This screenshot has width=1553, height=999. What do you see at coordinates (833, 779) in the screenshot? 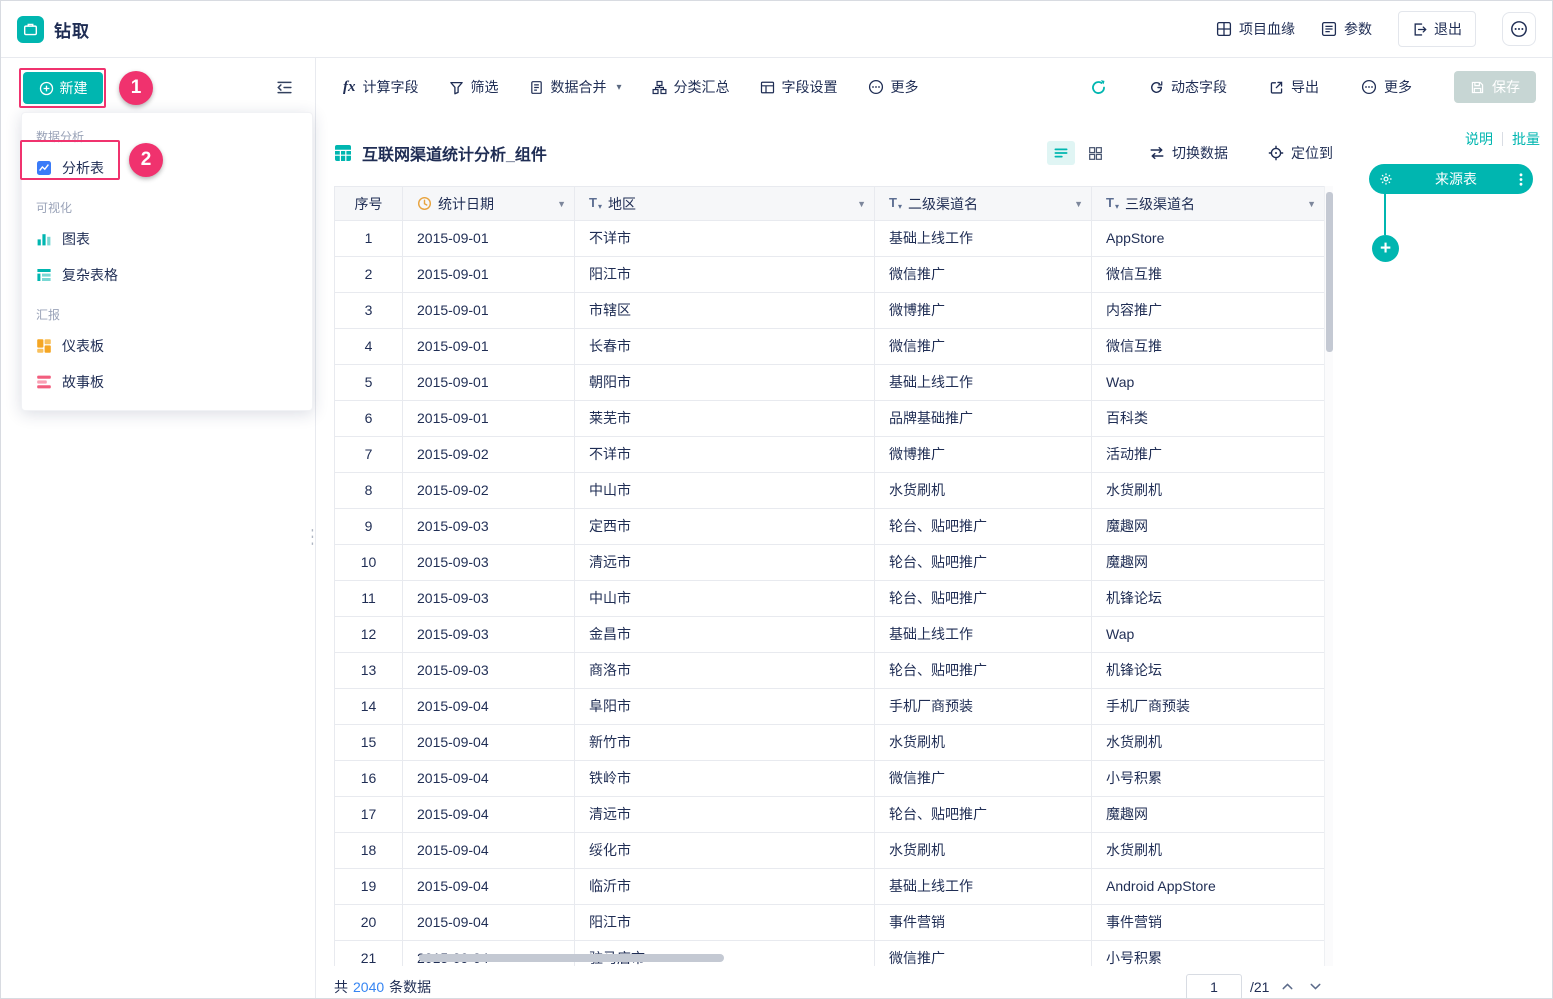
I see `table-row: 16 2015-09-04 铁岭市 微信推广 小号积累` at bounding box center [833, 779].